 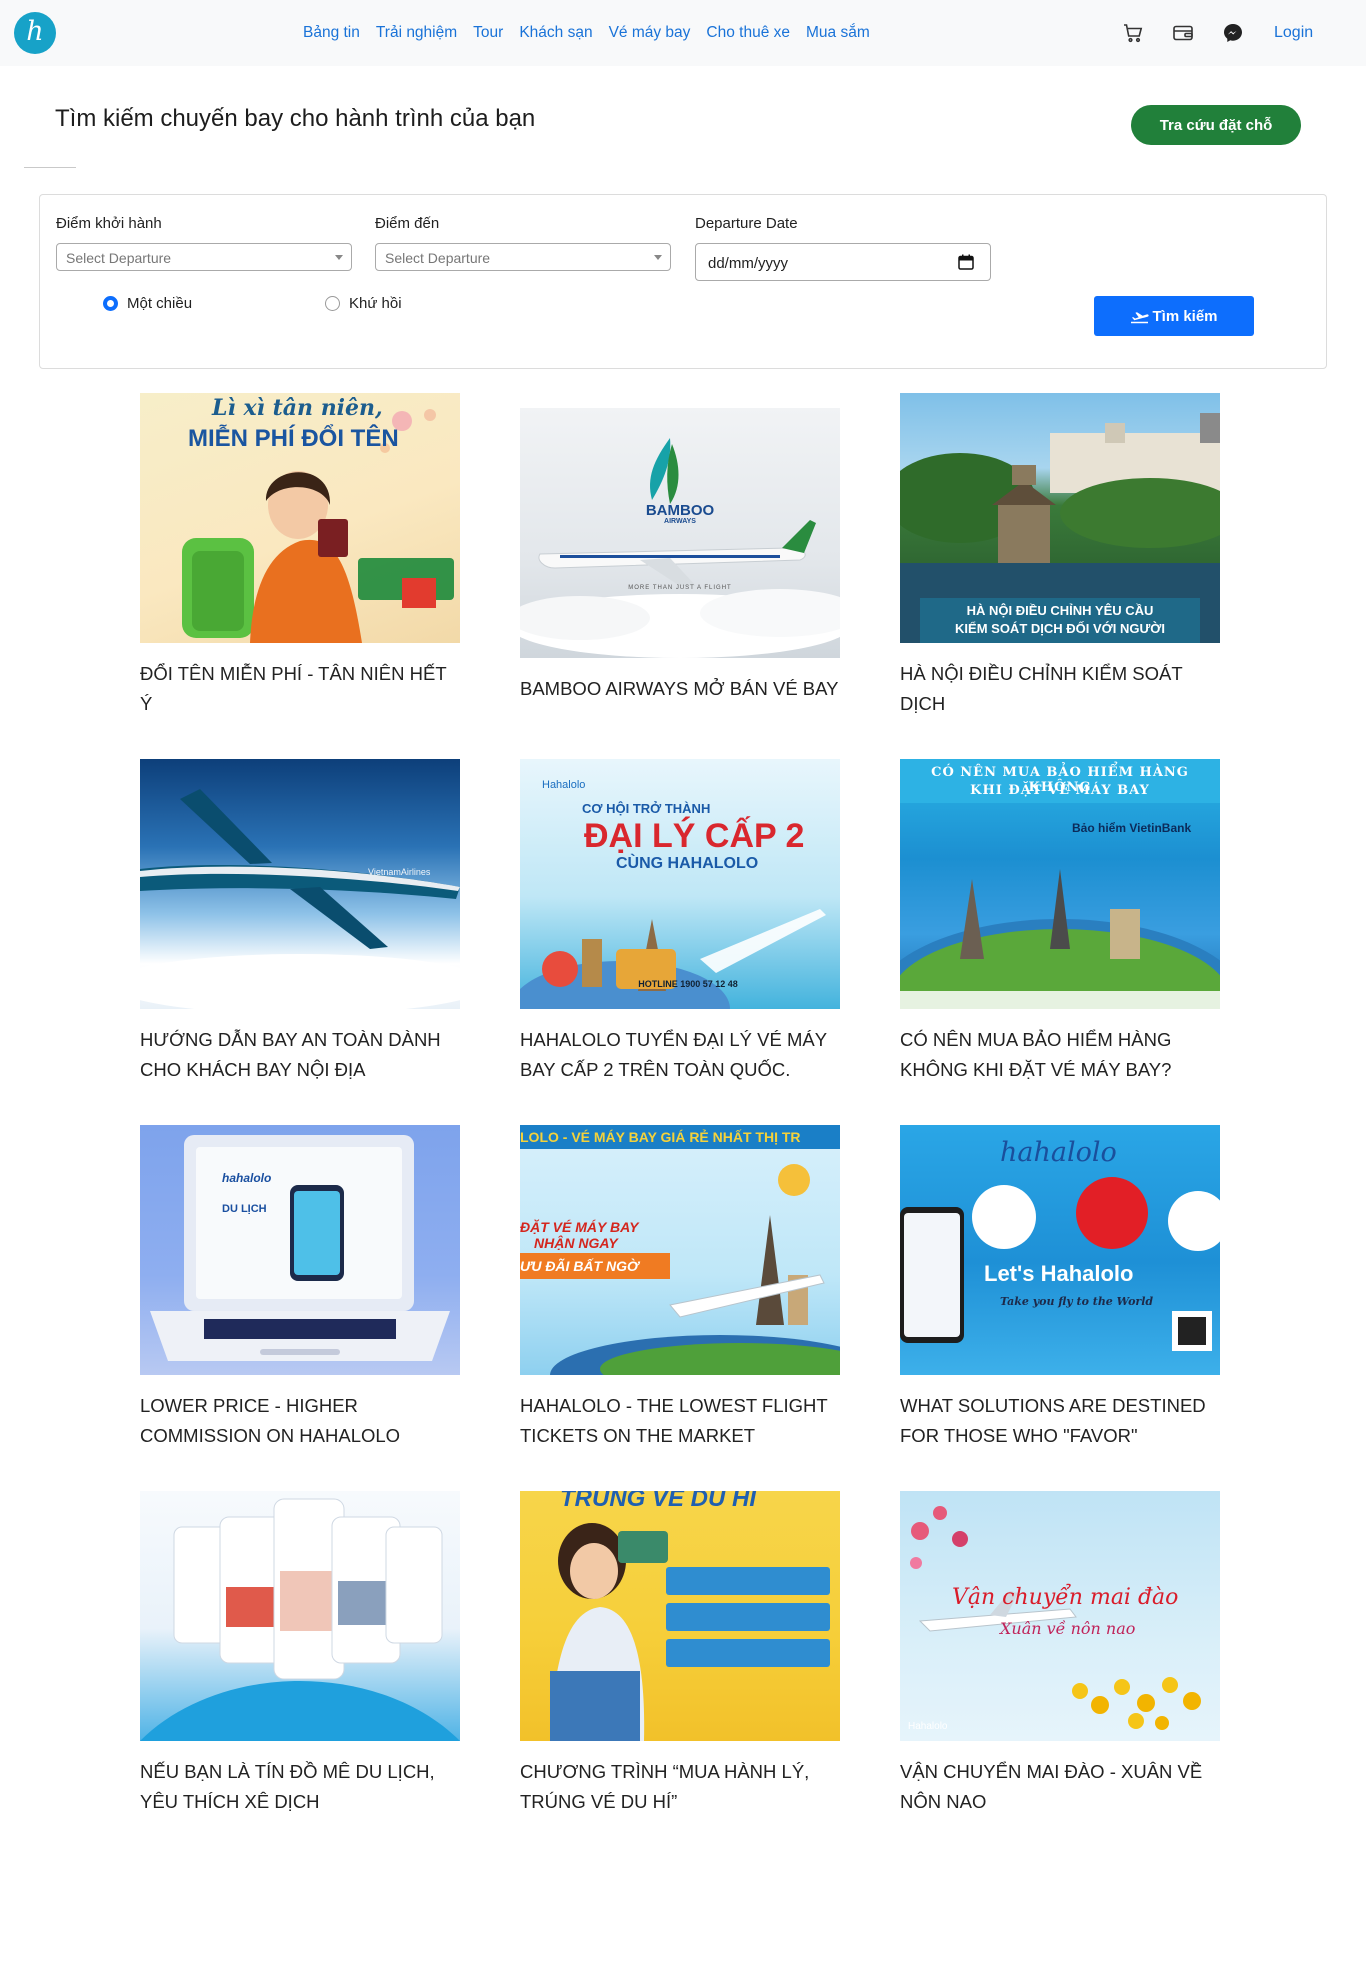 What do you see at coordinates (1293, 33) in the screenshot?
I see `login-link: Login` at bounding box center [1293, 33].